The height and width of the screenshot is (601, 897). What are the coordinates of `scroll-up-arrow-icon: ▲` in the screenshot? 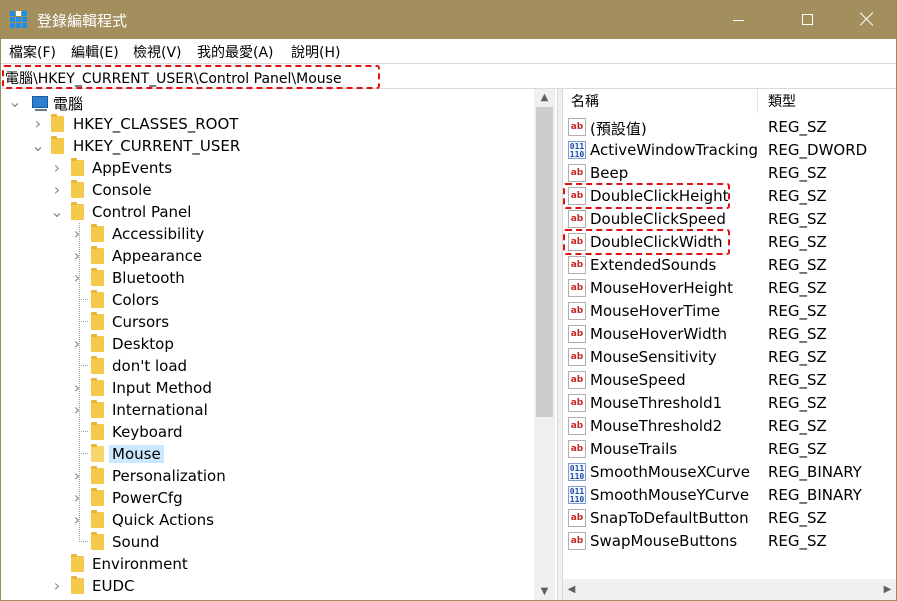 It's located at (544, 97).